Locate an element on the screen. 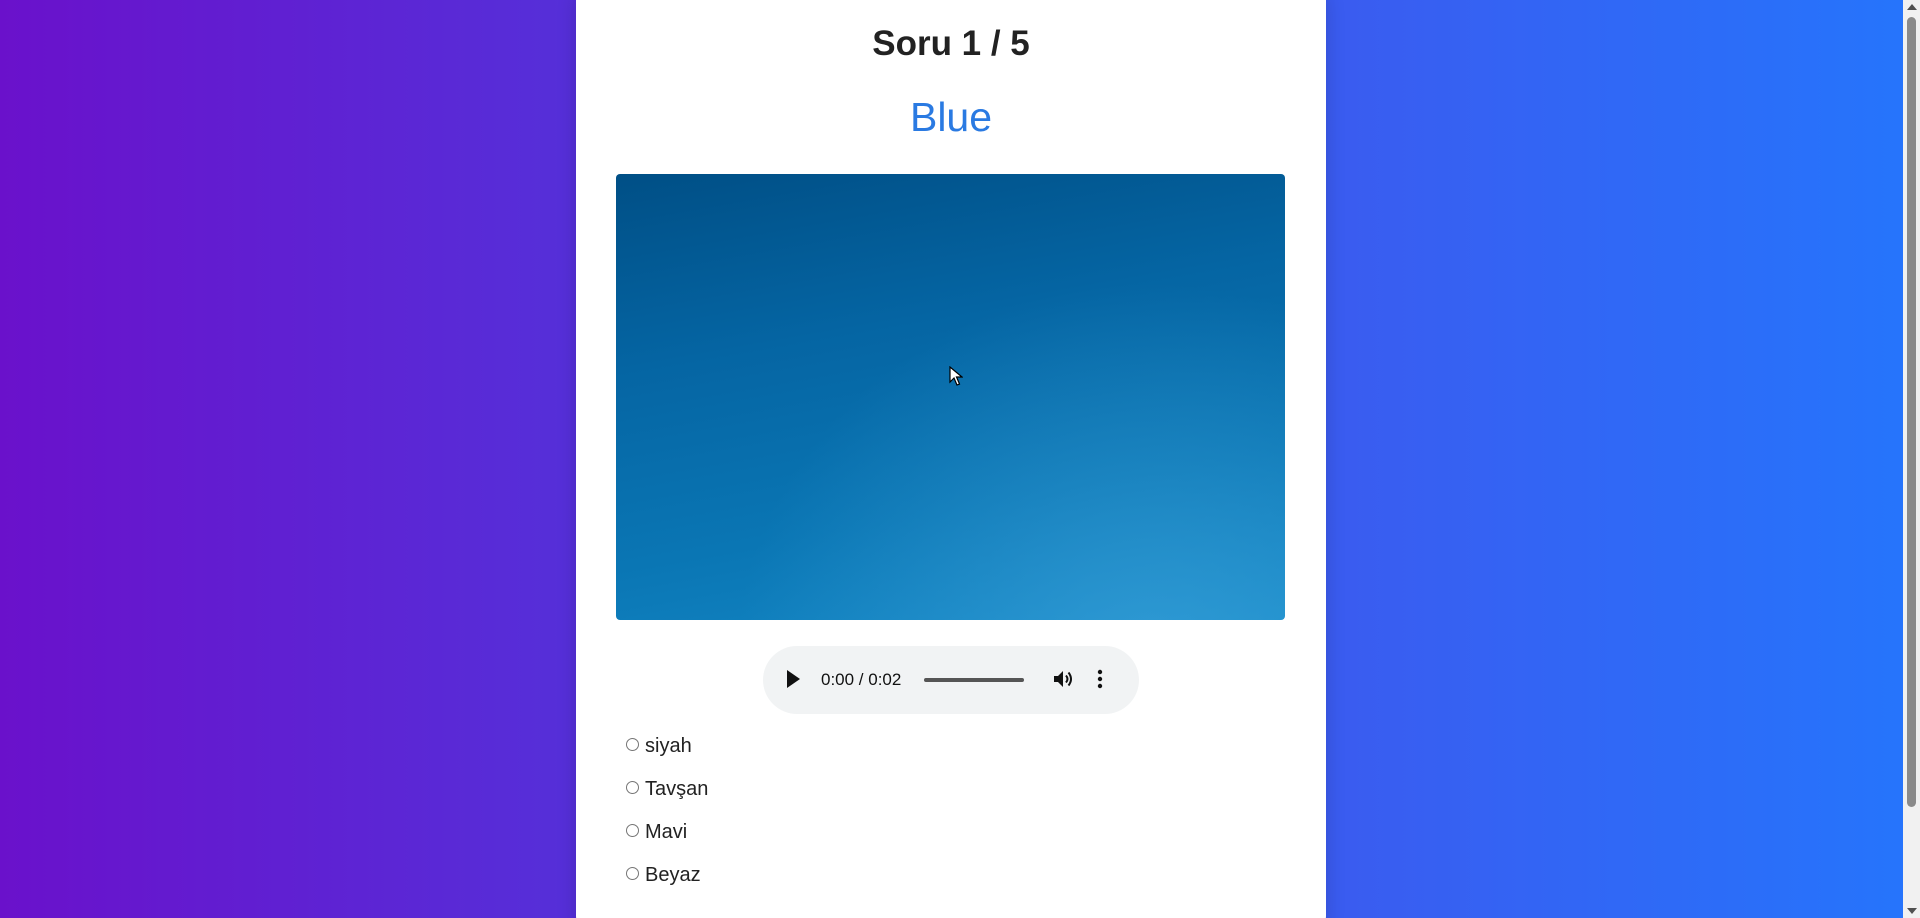 The width and height of the screenshot is (1920, 918). audio-player: 0:00 / 0:02 is located at coordinates (951, 680).